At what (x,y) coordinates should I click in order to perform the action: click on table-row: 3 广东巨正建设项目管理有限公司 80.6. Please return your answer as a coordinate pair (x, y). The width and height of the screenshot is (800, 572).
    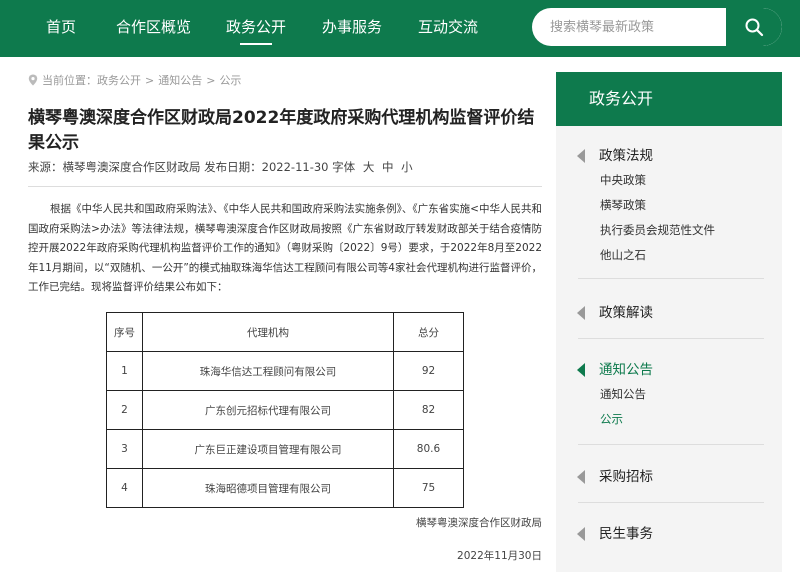
    Looking at the image, I should click on (285, 449).